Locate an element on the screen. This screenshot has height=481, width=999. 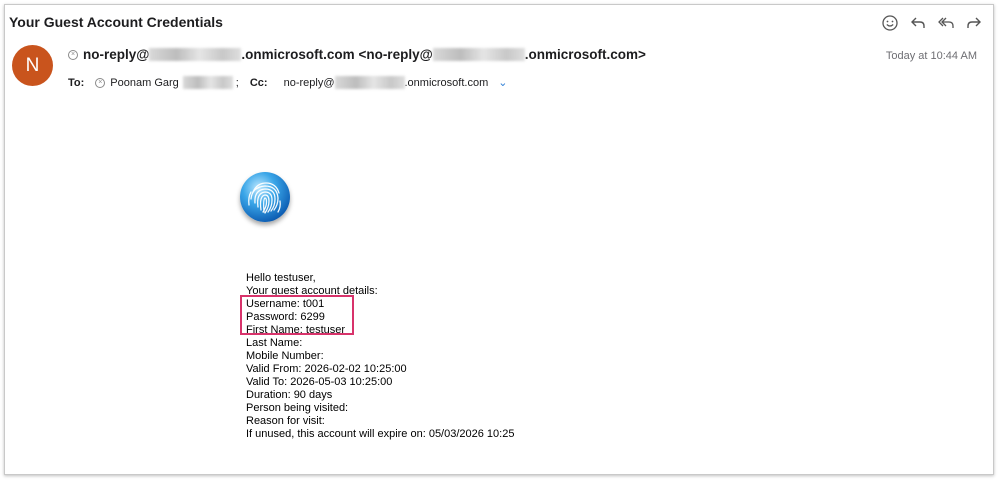
reply-icon is located at coordinates (918, 23).